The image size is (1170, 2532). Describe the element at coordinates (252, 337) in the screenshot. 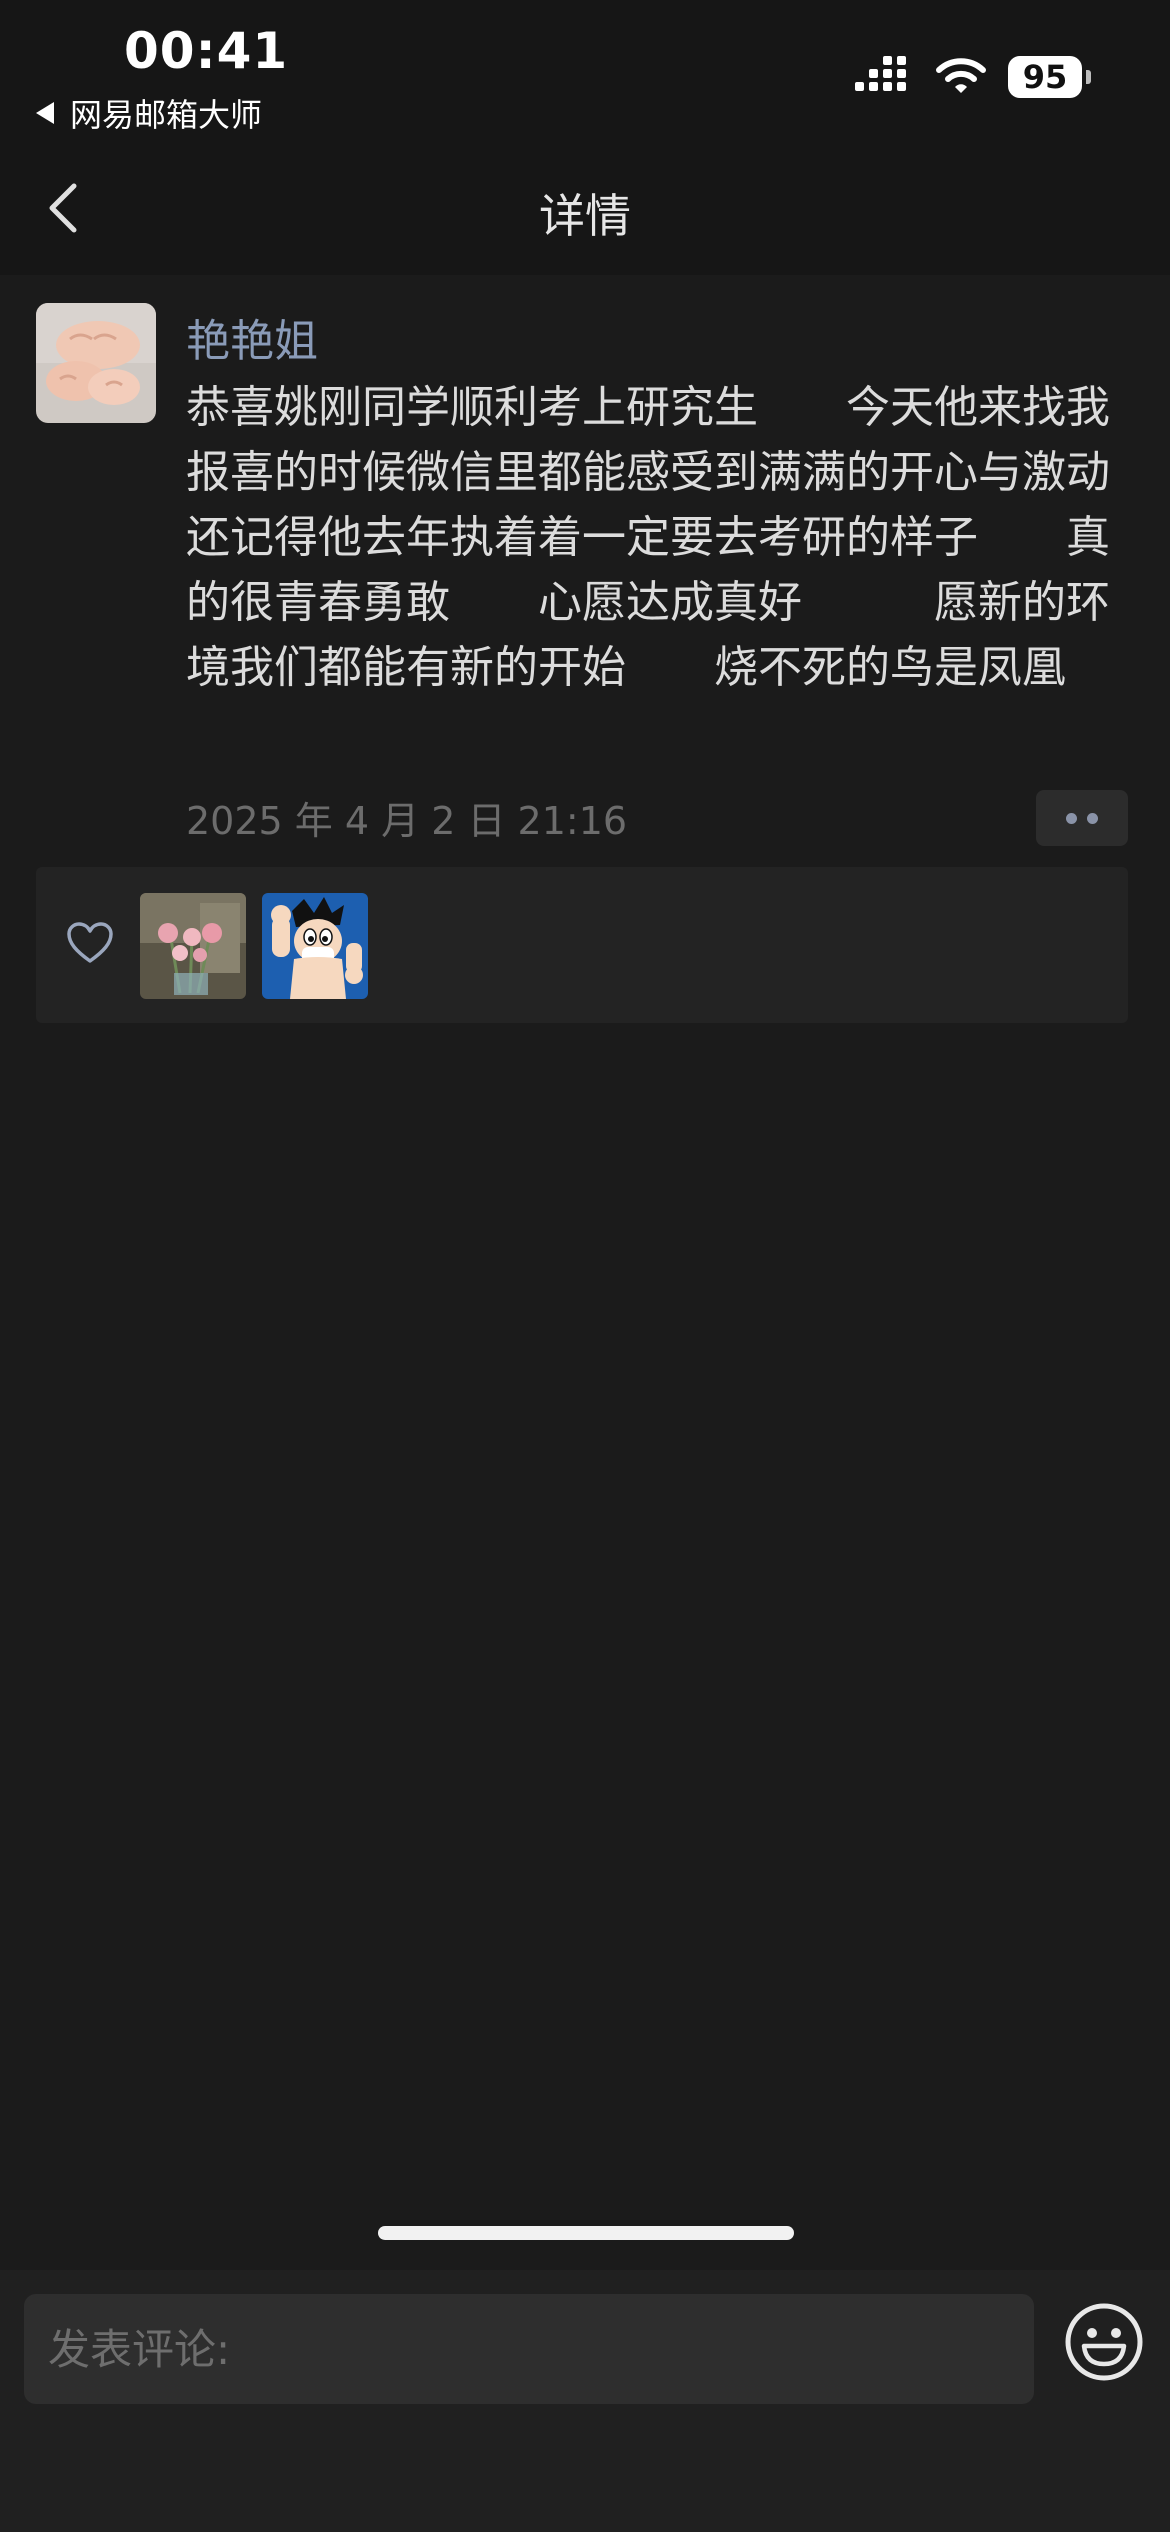

I see `author-name: 艳艳姐` at that location.